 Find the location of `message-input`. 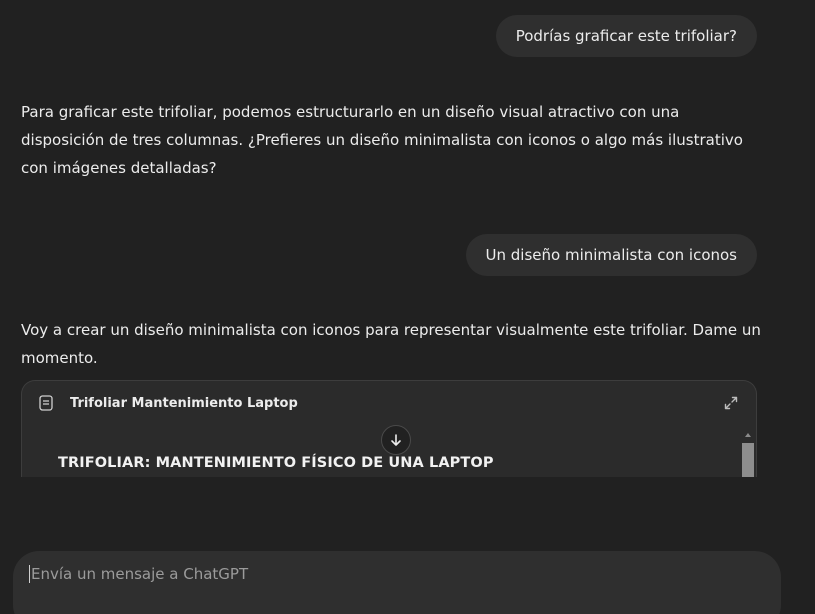

message-input is located at coordinates (380, 574).